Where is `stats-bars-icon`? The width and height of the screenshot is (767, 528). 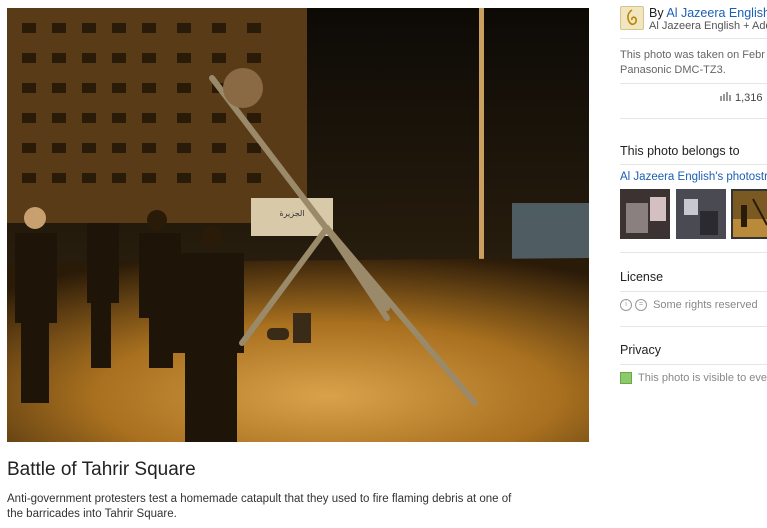 stats-bars-icon is located at coordinates (725, 98).